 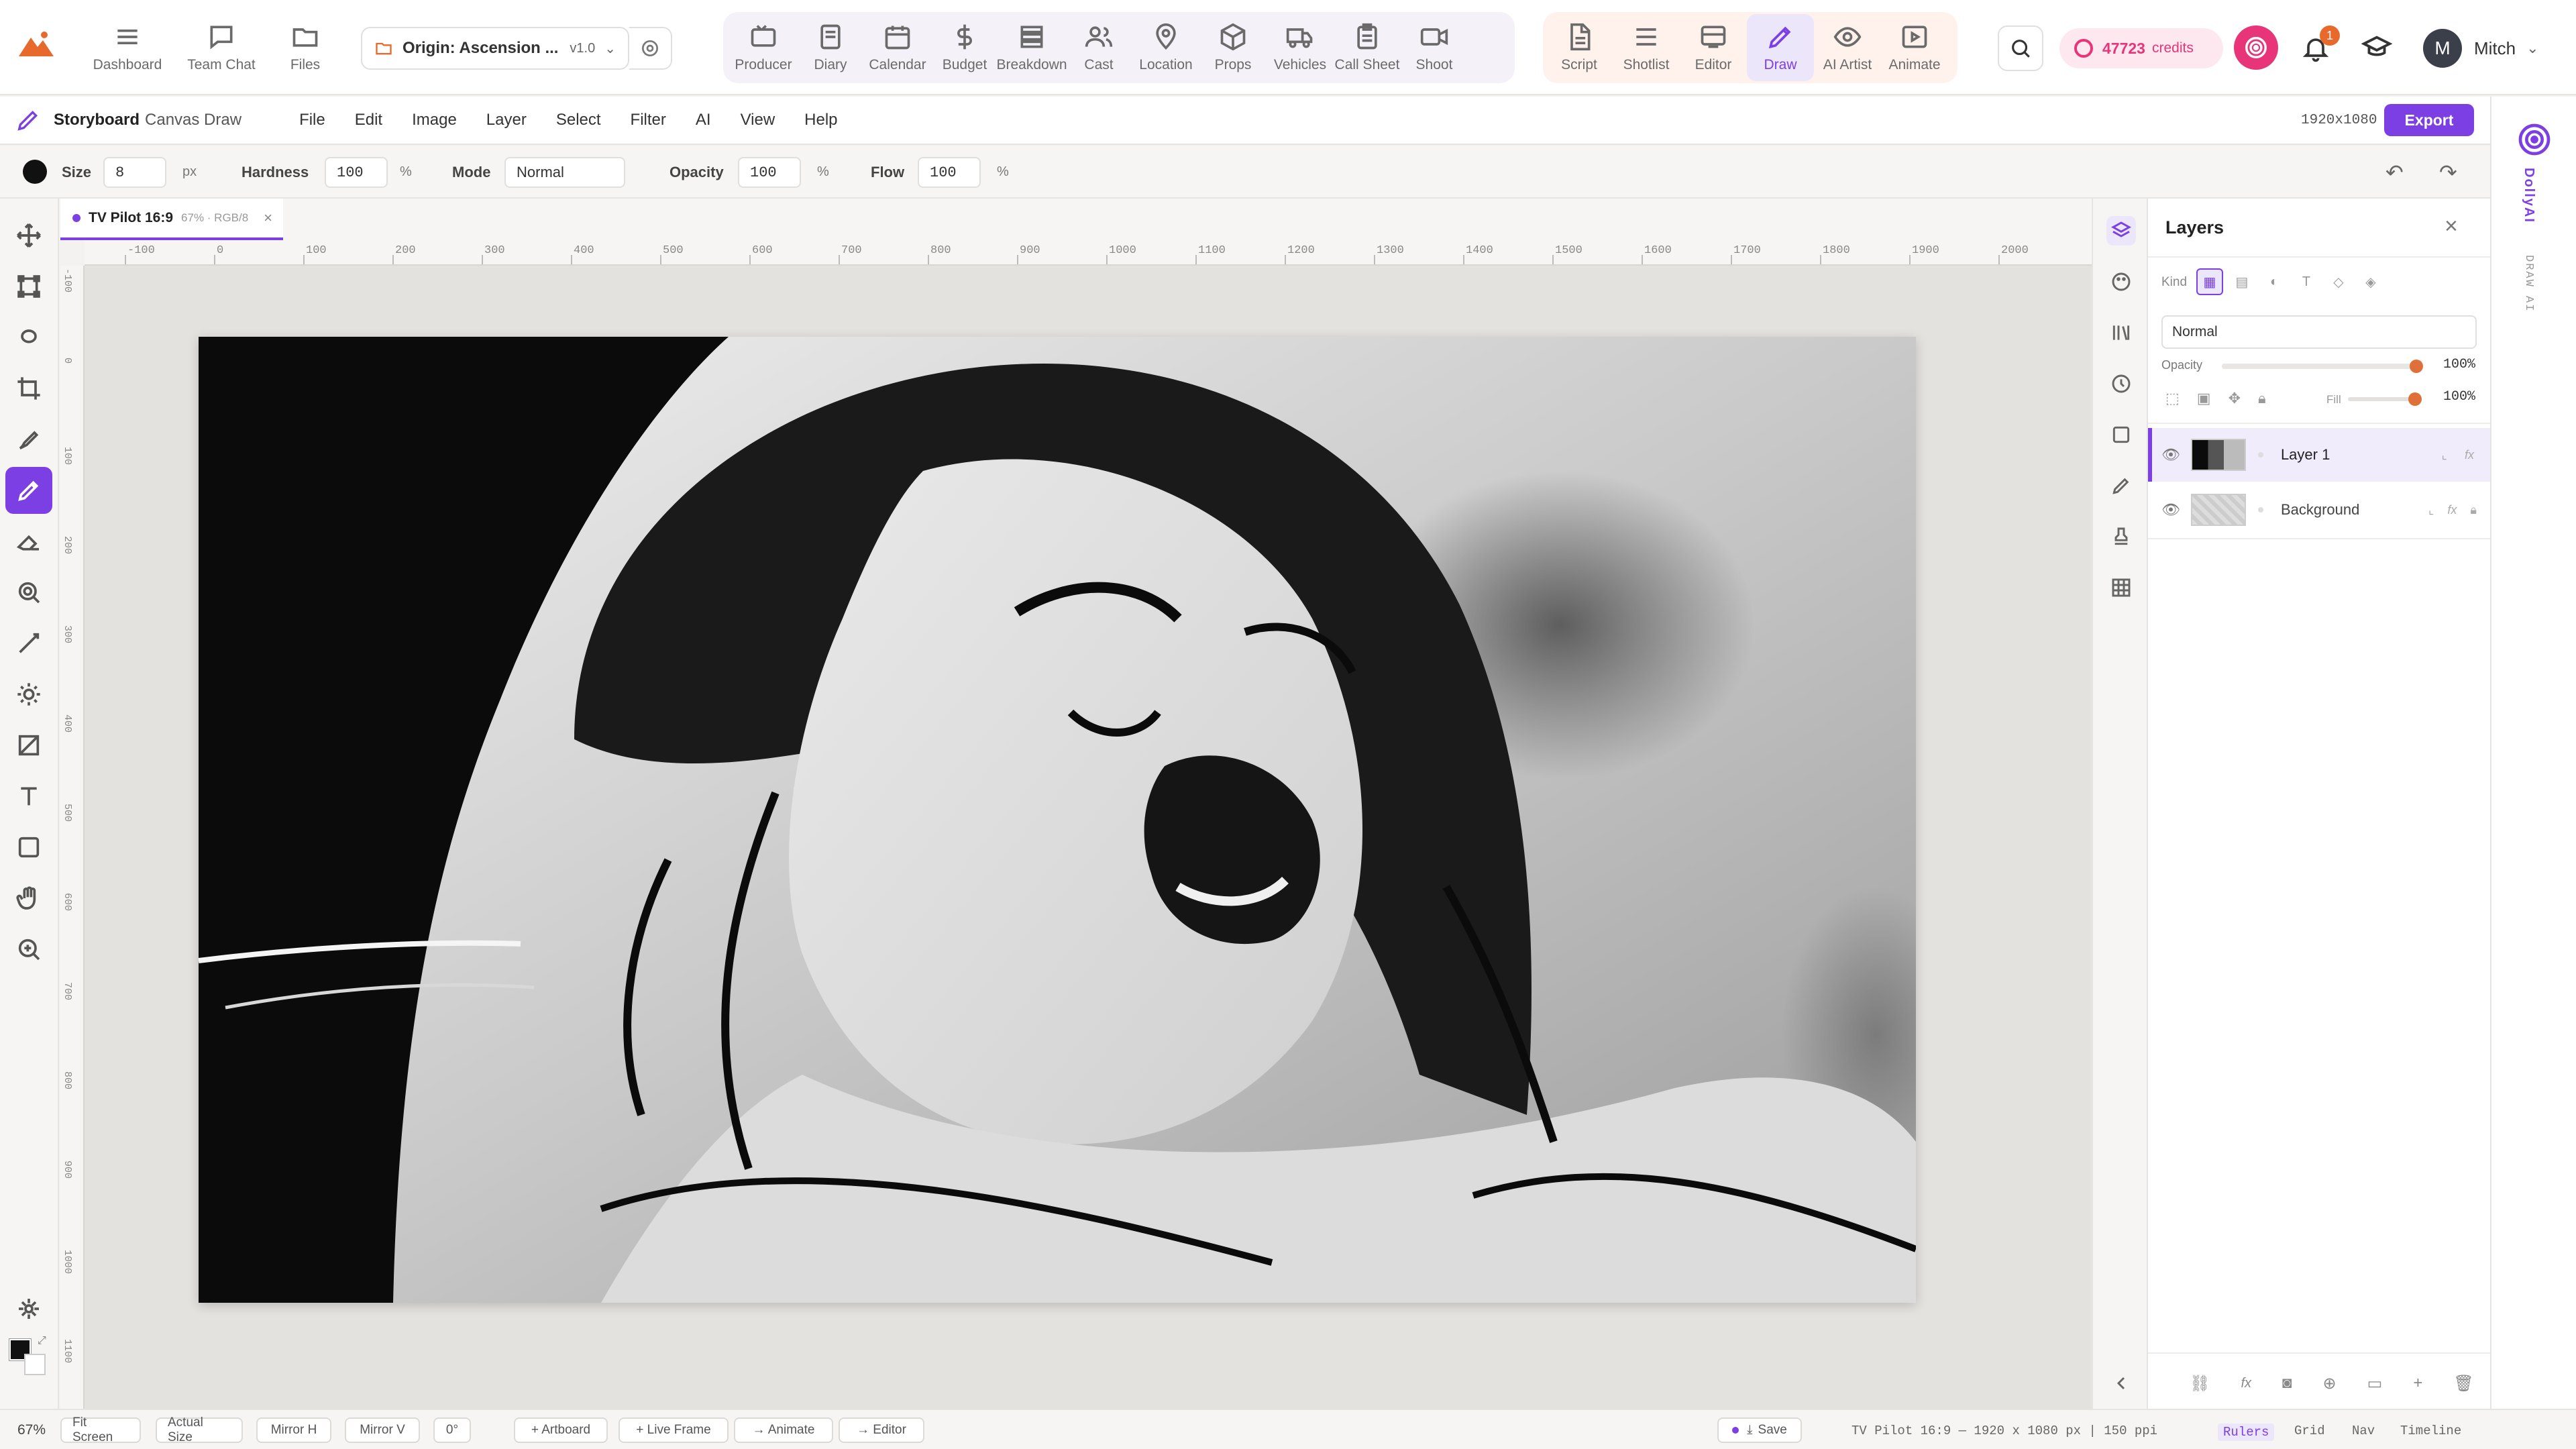 What do you see at coordinates (820, 120) in the screenshot?
I see `menu-help: Help` at bounding box center [820, 120].